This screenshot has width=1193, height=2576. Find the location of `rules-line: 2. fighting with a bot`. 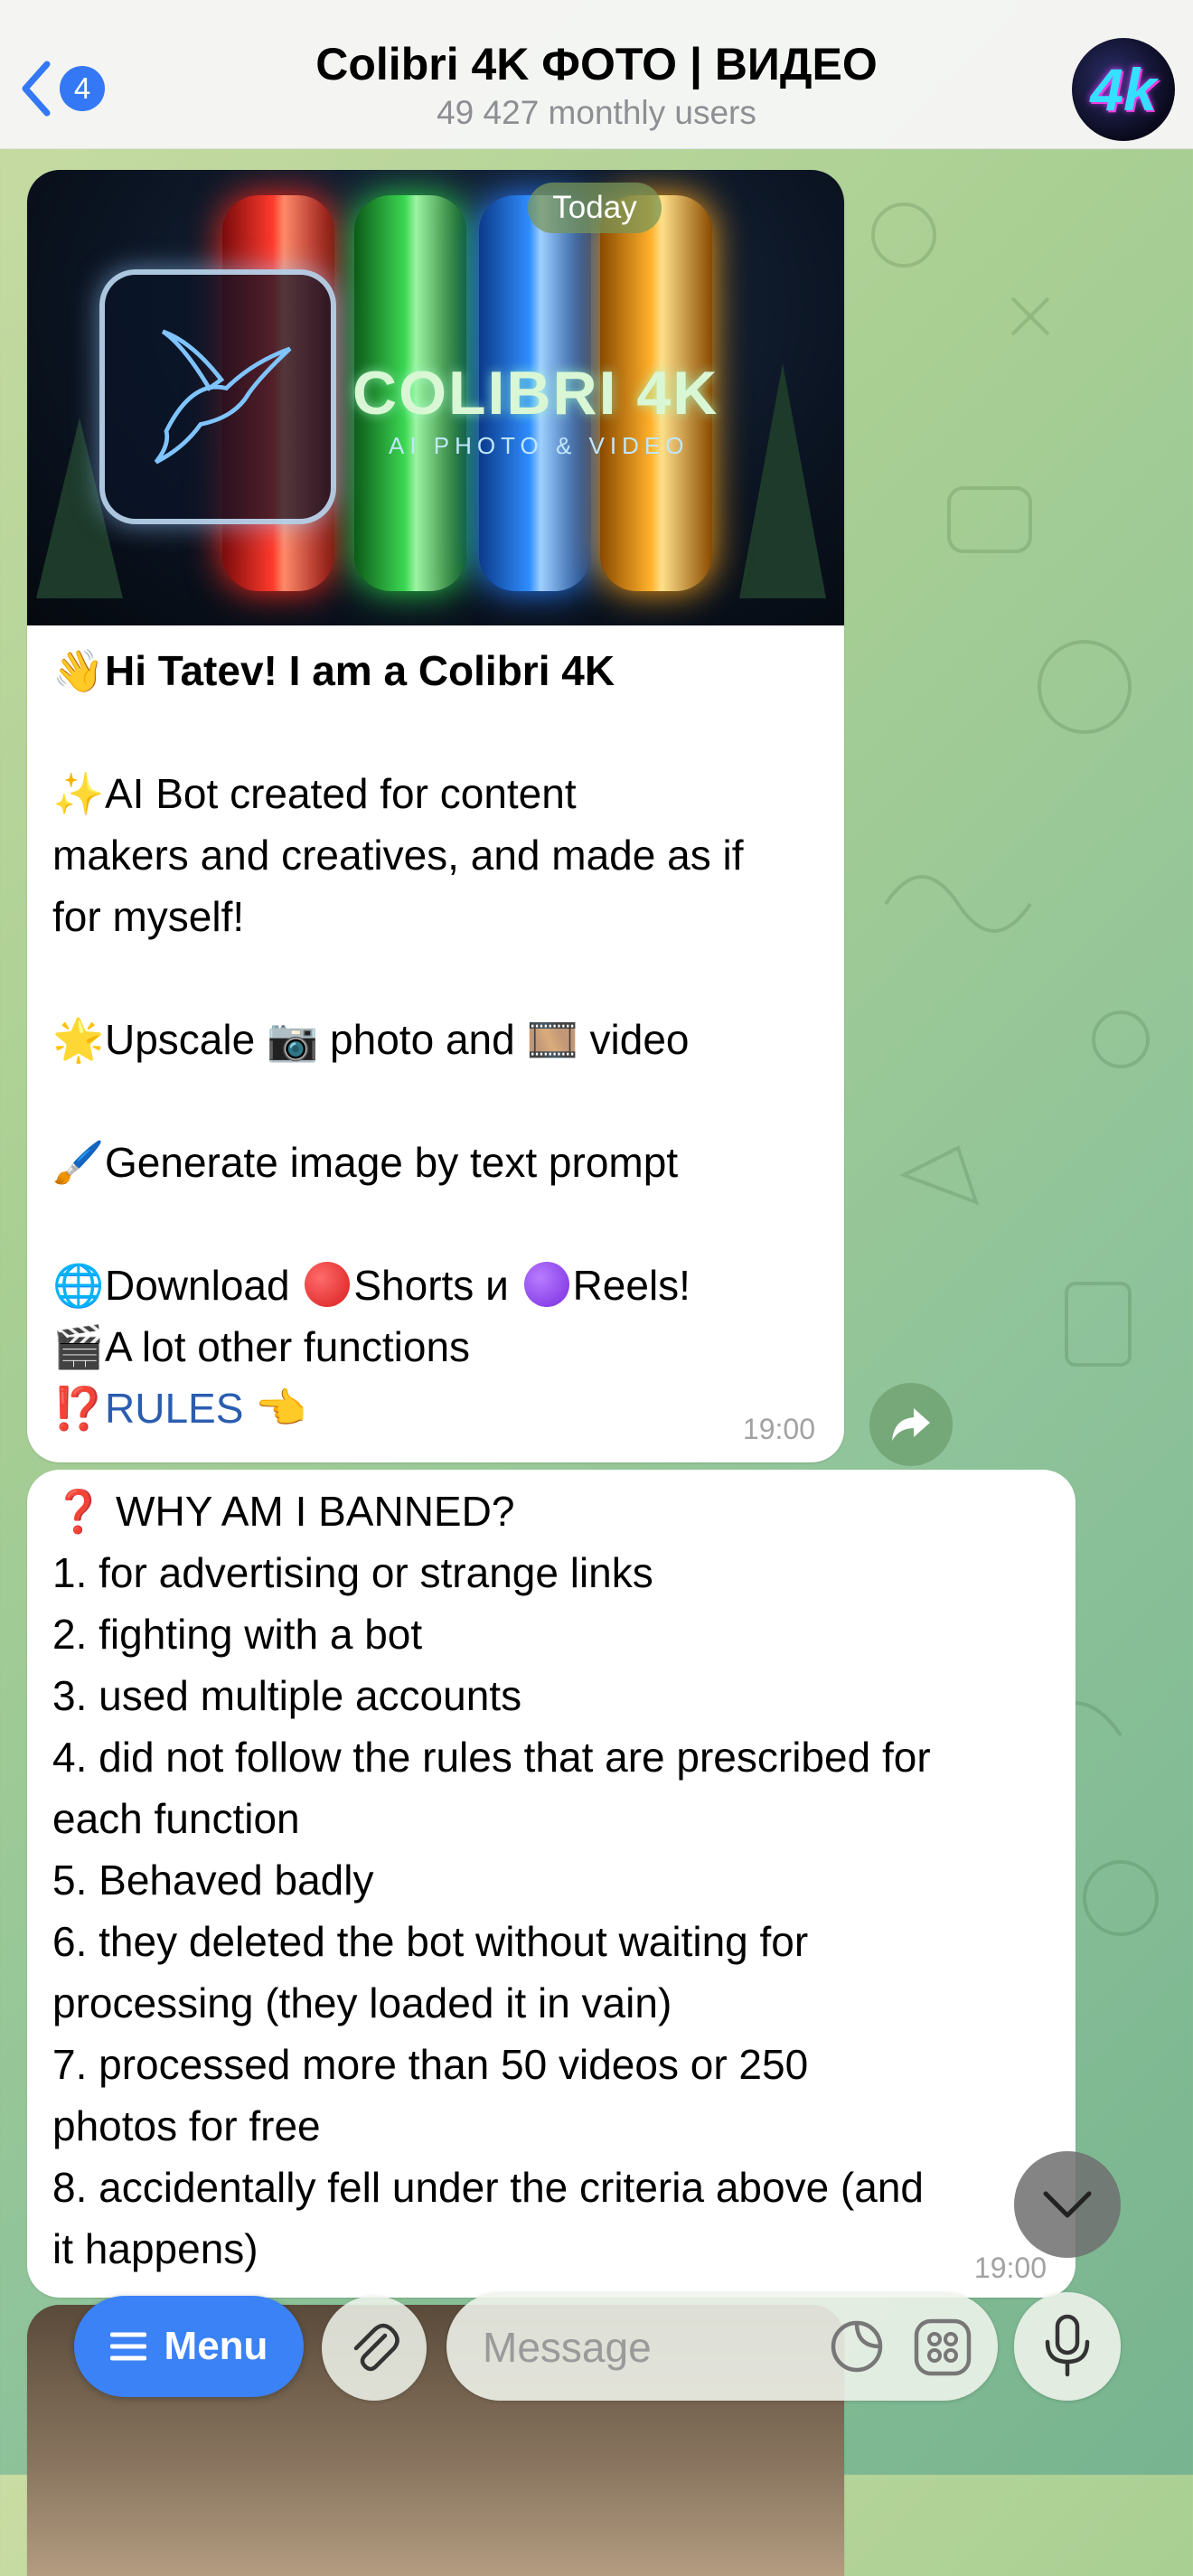

rules-line: 2. fighting with a bot is located at coordinates (238, 1635).